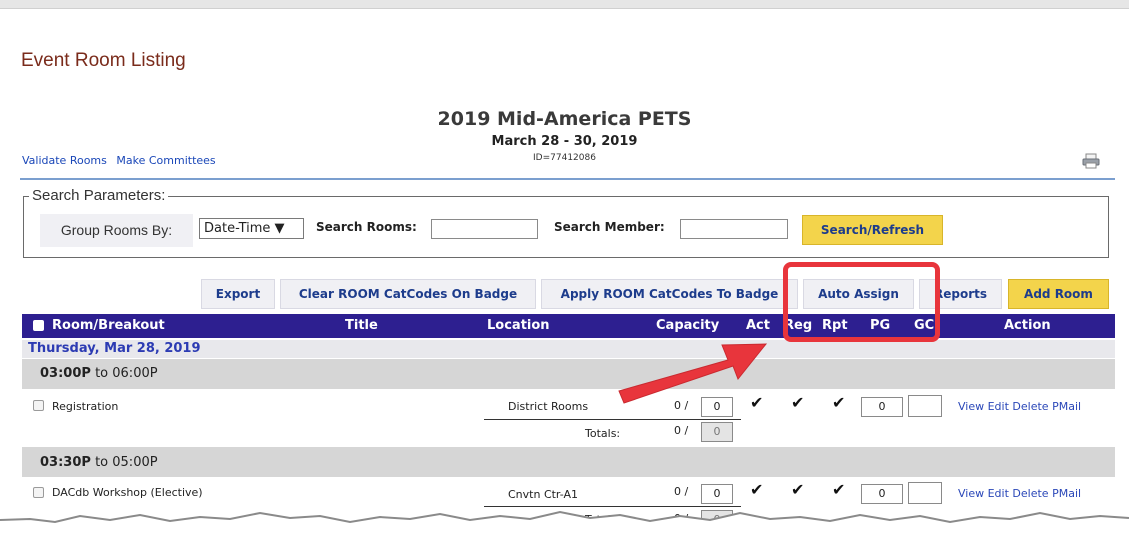 This screenshot has width=1129, height=538. I want to click on time-end: 05:00P, so click(135, 462).